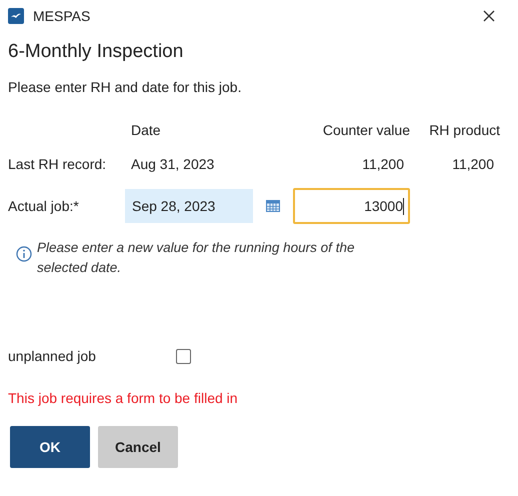  I want to click on column-header: Date, so click(146, 130).